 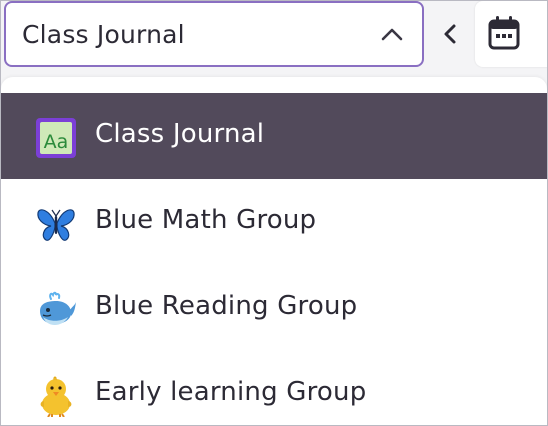 I want to click on font-book-icon: Aa, so click(x=56, y=138).